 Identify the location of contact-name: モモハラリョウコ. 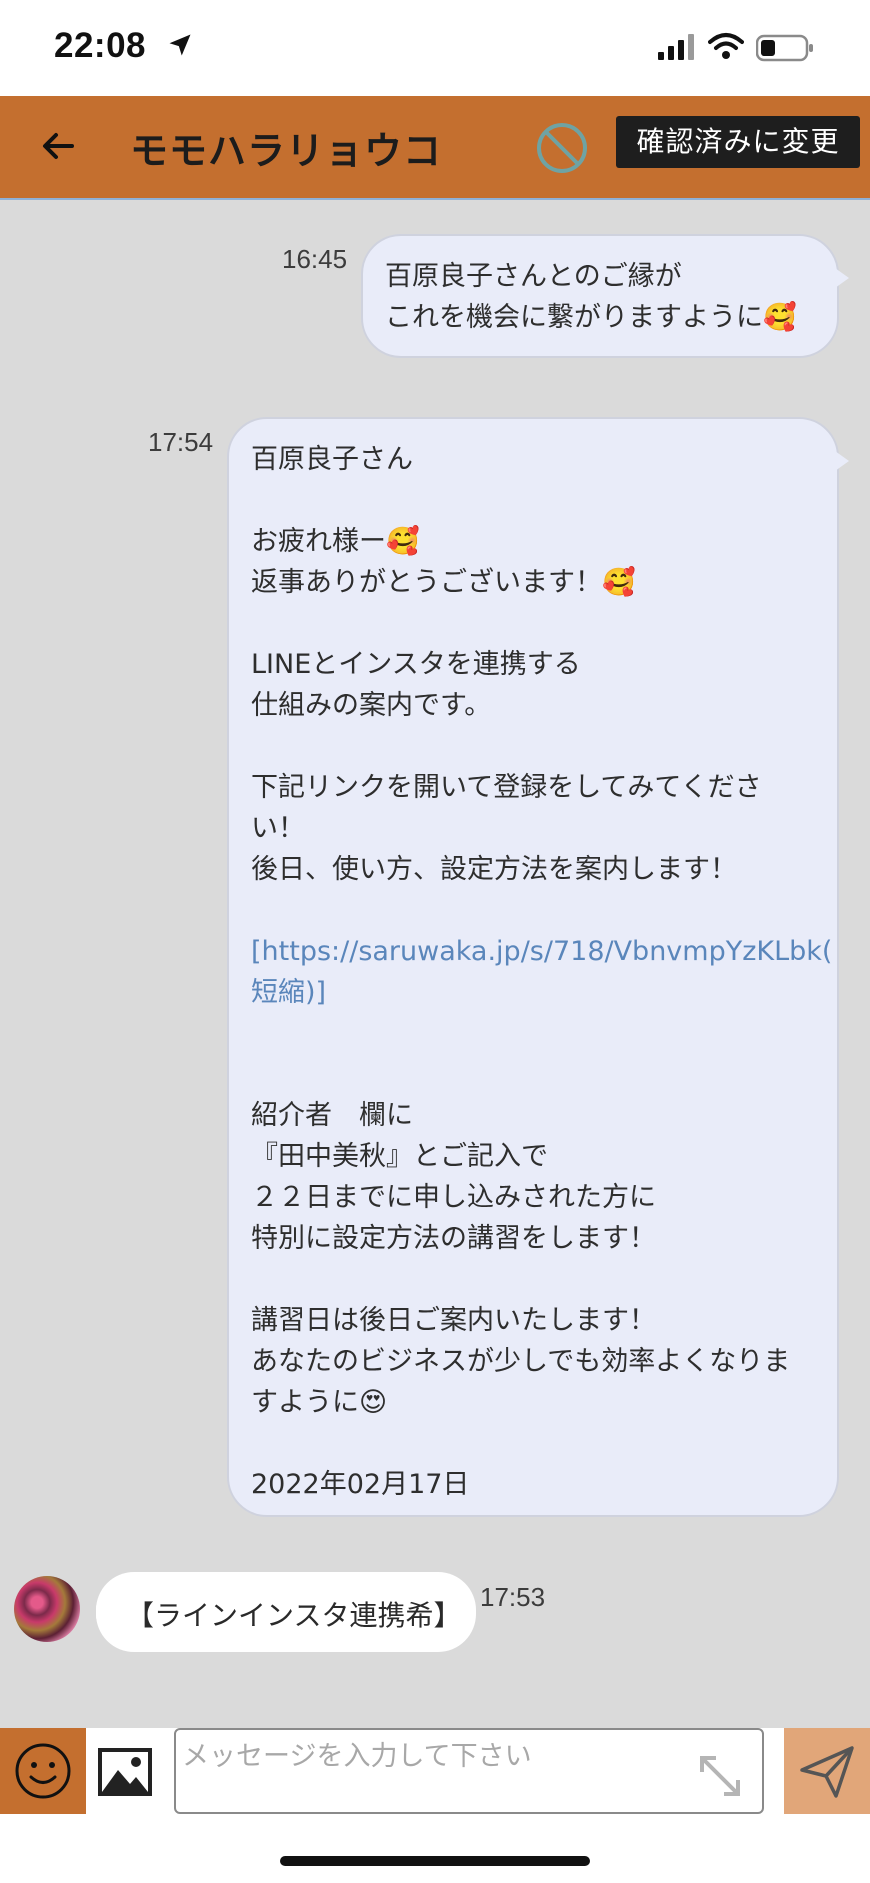
(286, 151).